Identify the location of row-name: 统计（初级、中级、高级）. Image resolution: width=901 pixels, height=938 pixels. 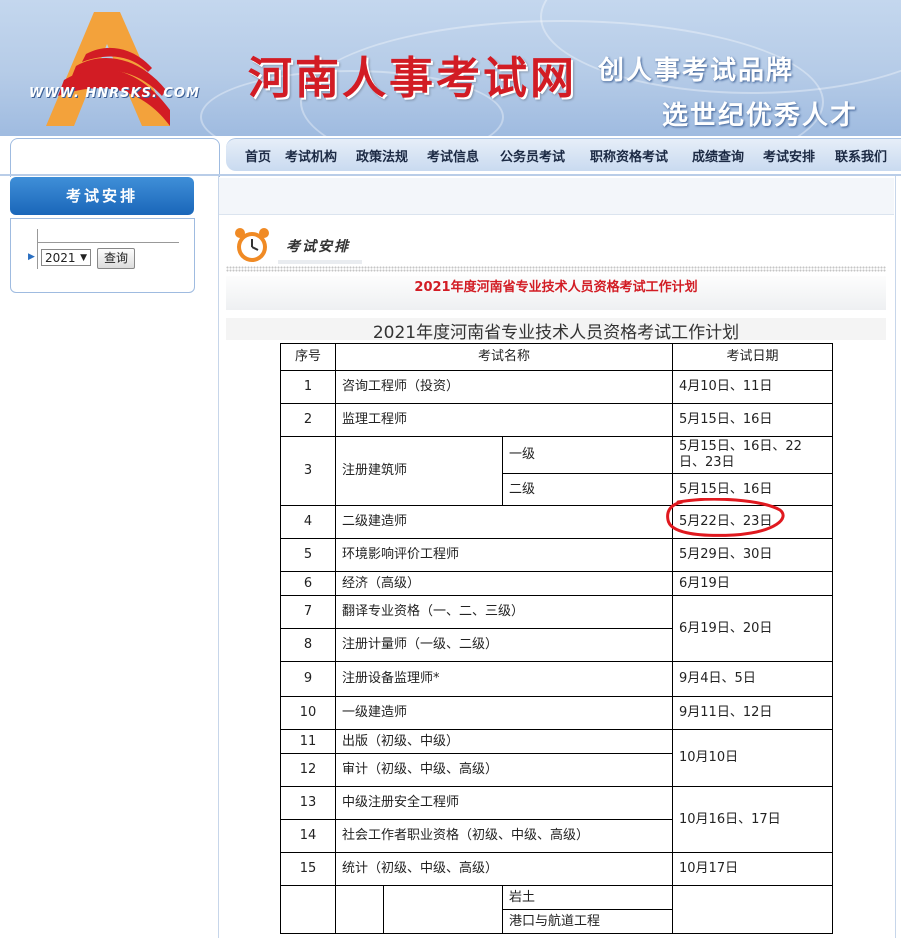
(504, 869).